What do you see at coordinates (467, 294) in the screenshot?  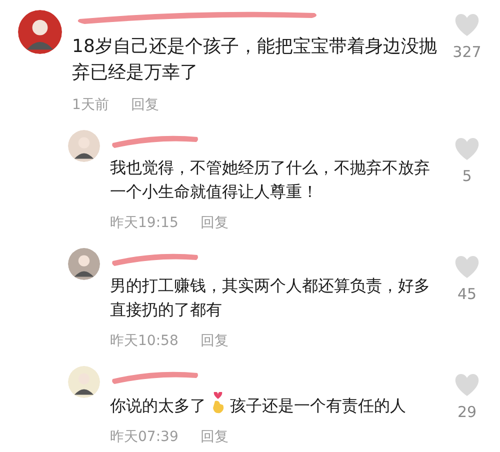 I see `like-count: 45` at bounding box center [467, 294].